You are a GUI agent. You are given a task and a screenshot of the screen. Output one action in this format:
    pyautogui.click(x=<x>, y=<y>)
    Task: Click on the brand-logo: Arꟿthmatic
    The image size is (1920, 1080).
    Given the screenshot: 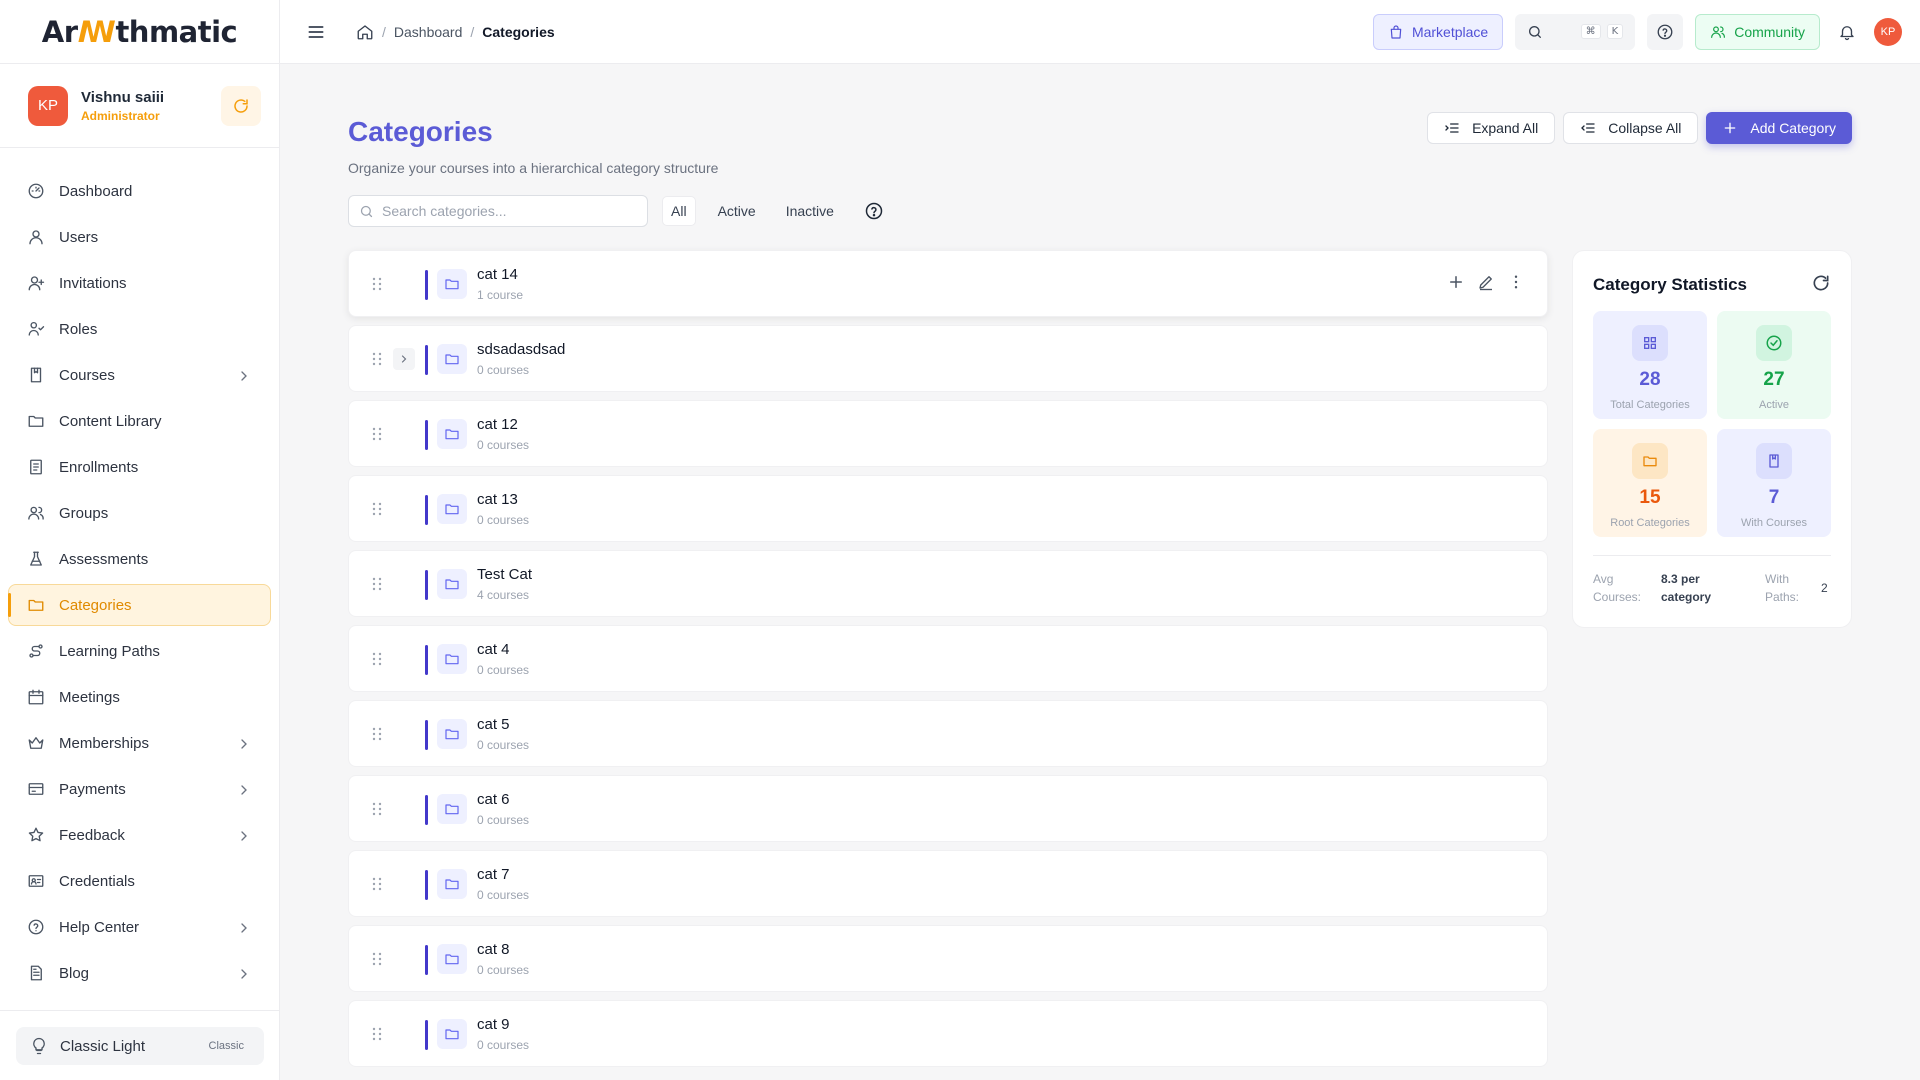 What is the action you would take?
    pyautogui.click(x=140, y=32)
    